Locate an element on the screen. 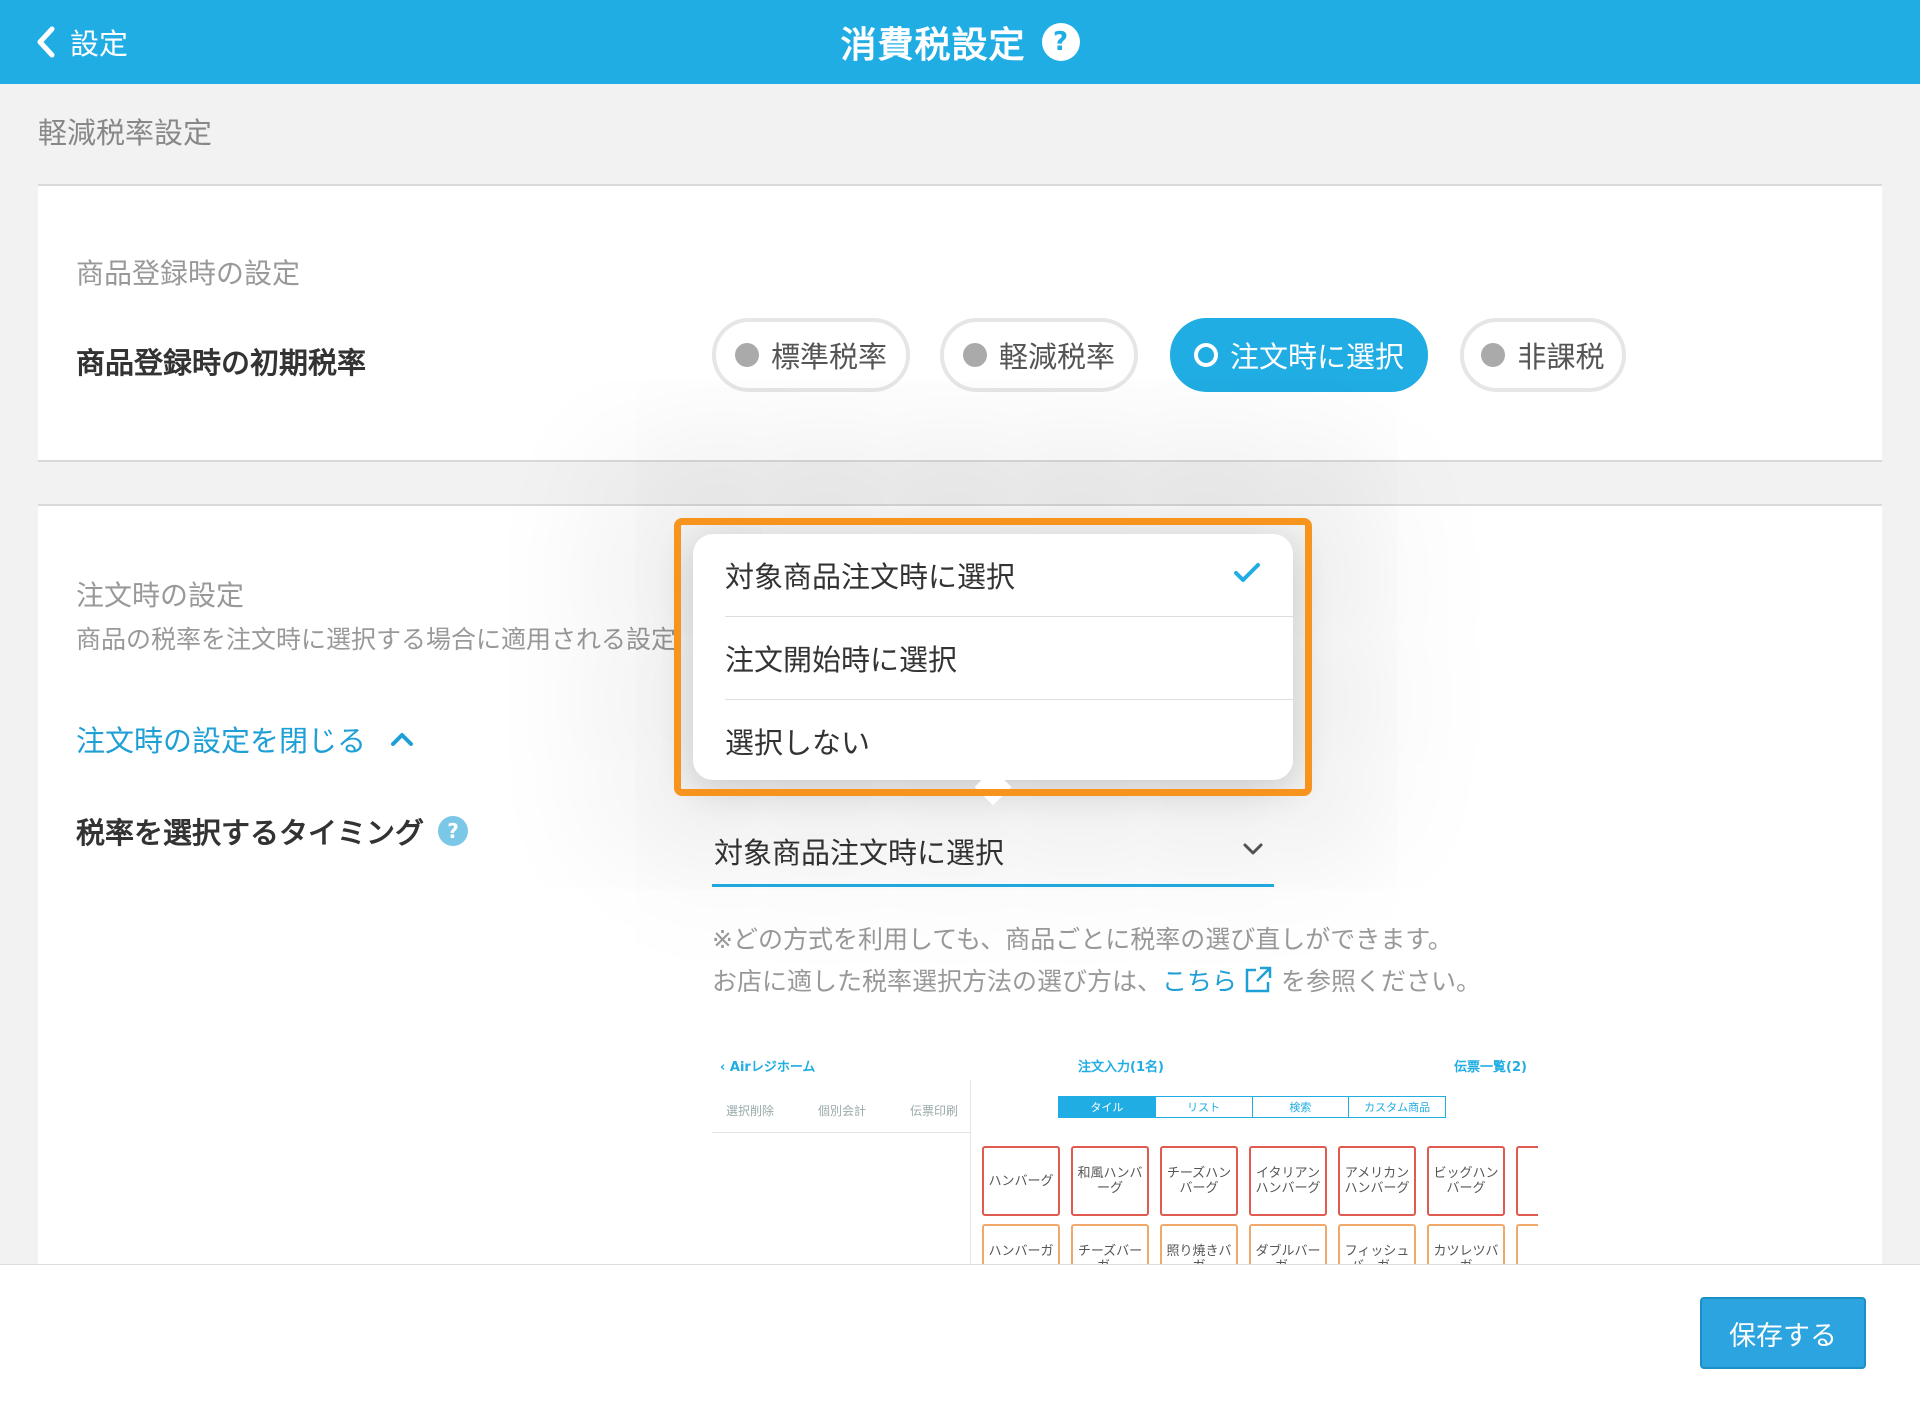  option-label: 注文開始時に選択 is located at coordinates (841, 660).